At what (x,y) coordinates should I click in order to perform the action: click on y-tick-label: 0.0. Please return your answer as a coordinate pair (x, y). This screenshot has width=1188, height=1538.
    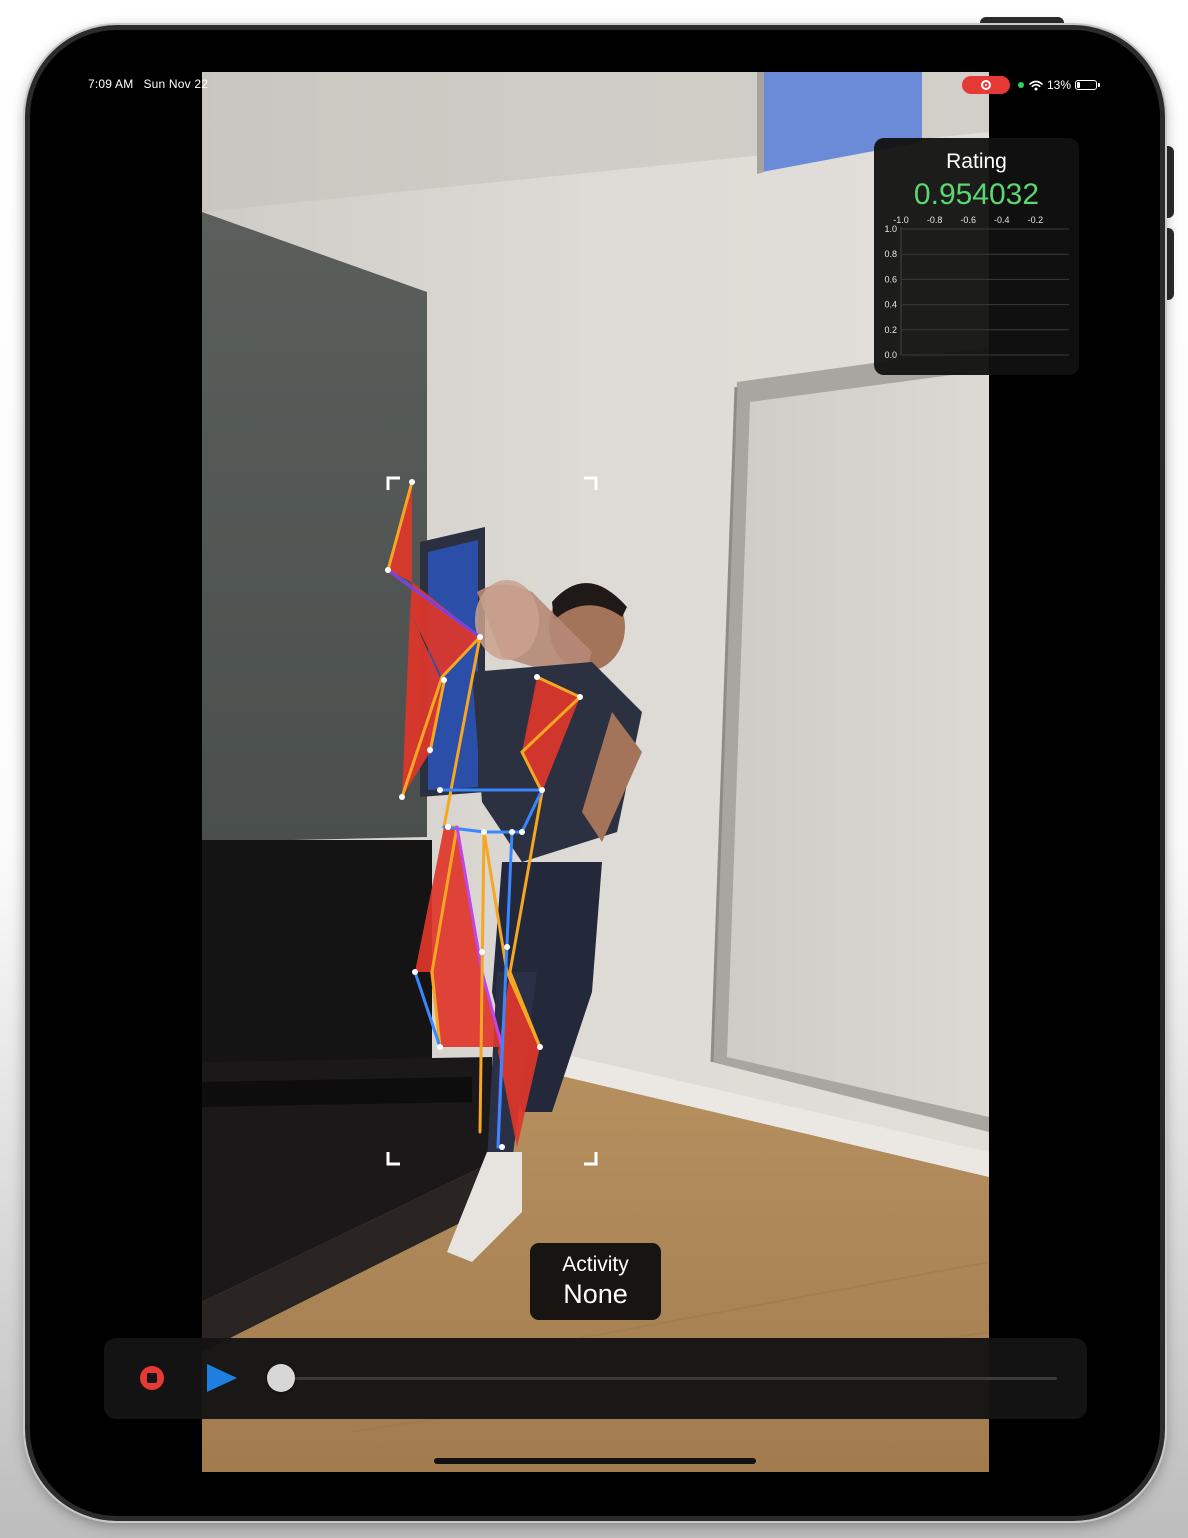
    Looking at the image, I should click on (890, 355).